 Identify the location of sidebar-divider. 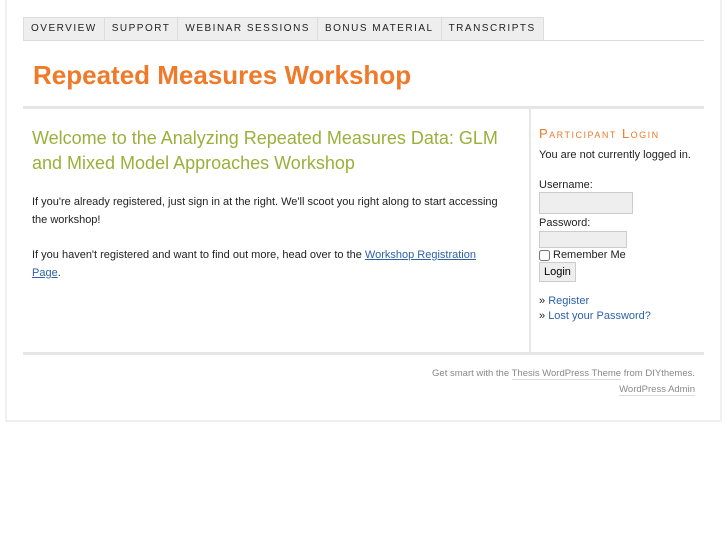
(530, 230).